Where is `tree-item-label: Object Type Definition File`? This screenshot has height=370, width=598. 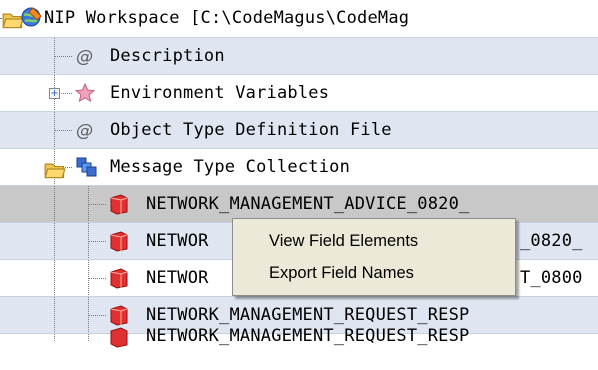 tree-item-label: Object Type Definition File is located at coordinates (251, 130).